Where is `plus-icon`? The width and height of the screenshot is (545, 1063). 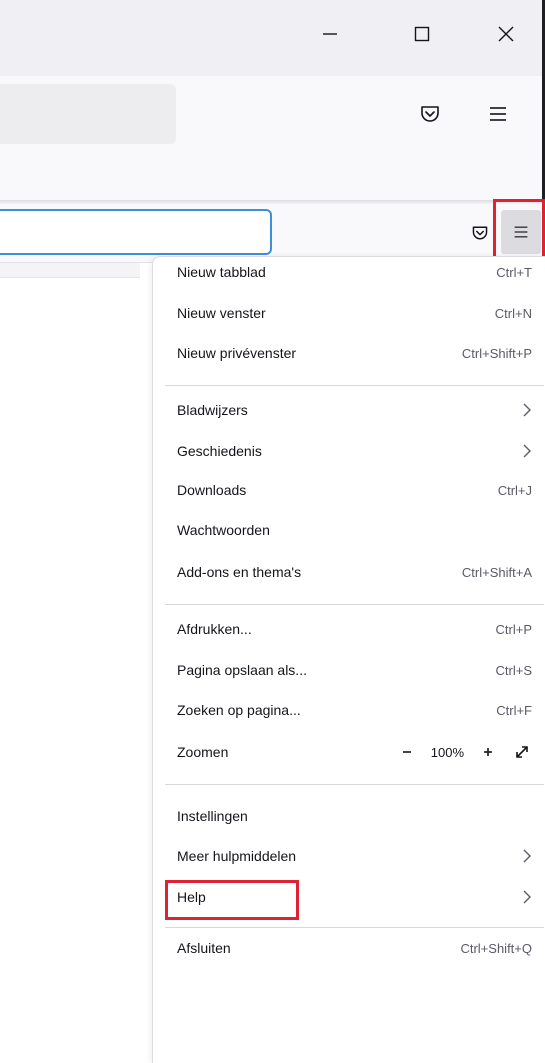 plus-icon is located at coordinates (488, 752).